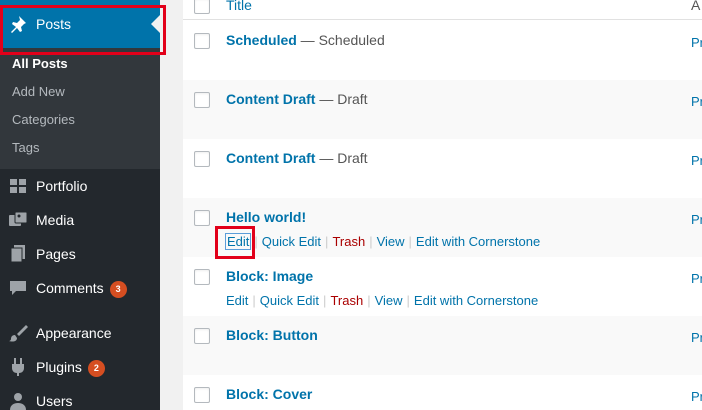  I want to click on plugins-update-badge: 2, so click(96, 368).